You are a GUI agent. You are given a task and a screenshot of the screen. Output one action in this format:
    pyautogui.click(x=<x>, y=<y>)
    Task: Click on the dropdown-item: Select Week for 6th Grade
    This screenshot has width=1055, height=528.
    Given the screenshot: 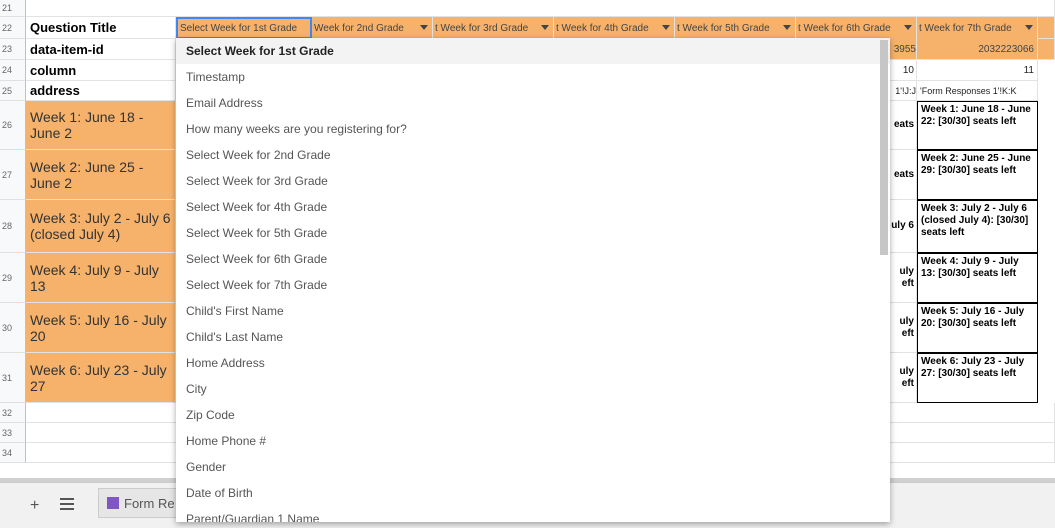 What is the action you would take?
    pyautogui.click(x=533, y=259)
    